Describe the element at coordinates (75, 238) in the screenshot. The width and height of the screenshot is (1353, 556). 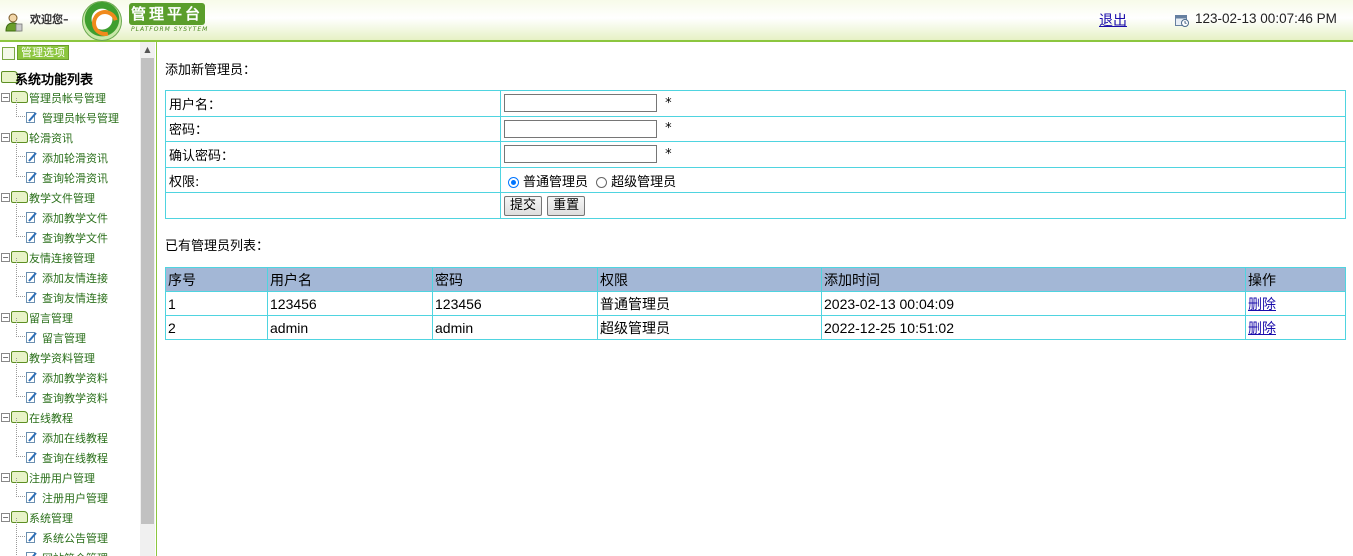
I see `tree-item-label: 查询教学文件` at that location.